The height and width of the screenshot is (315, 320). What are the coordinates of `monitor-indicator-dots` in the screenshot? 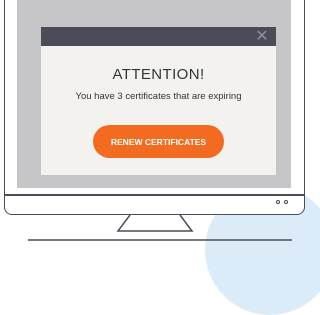 It's located at (282, 202).